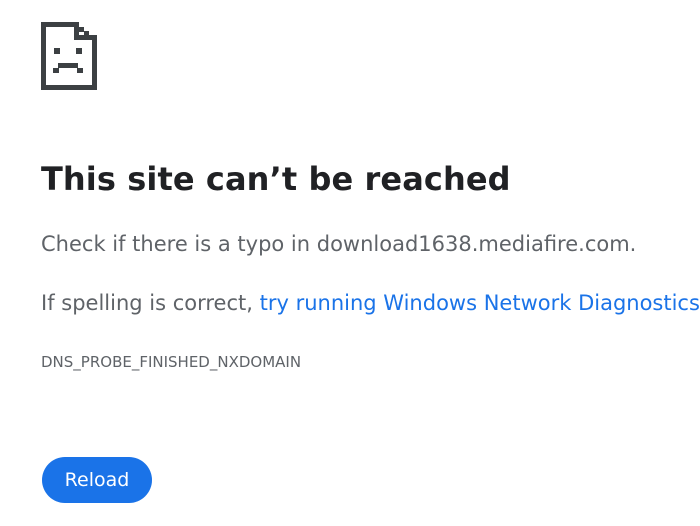  Describe the element at coordinates (473, 244) in the screenshot. I see `domain-name: download1638.mediafire.com` at that location.